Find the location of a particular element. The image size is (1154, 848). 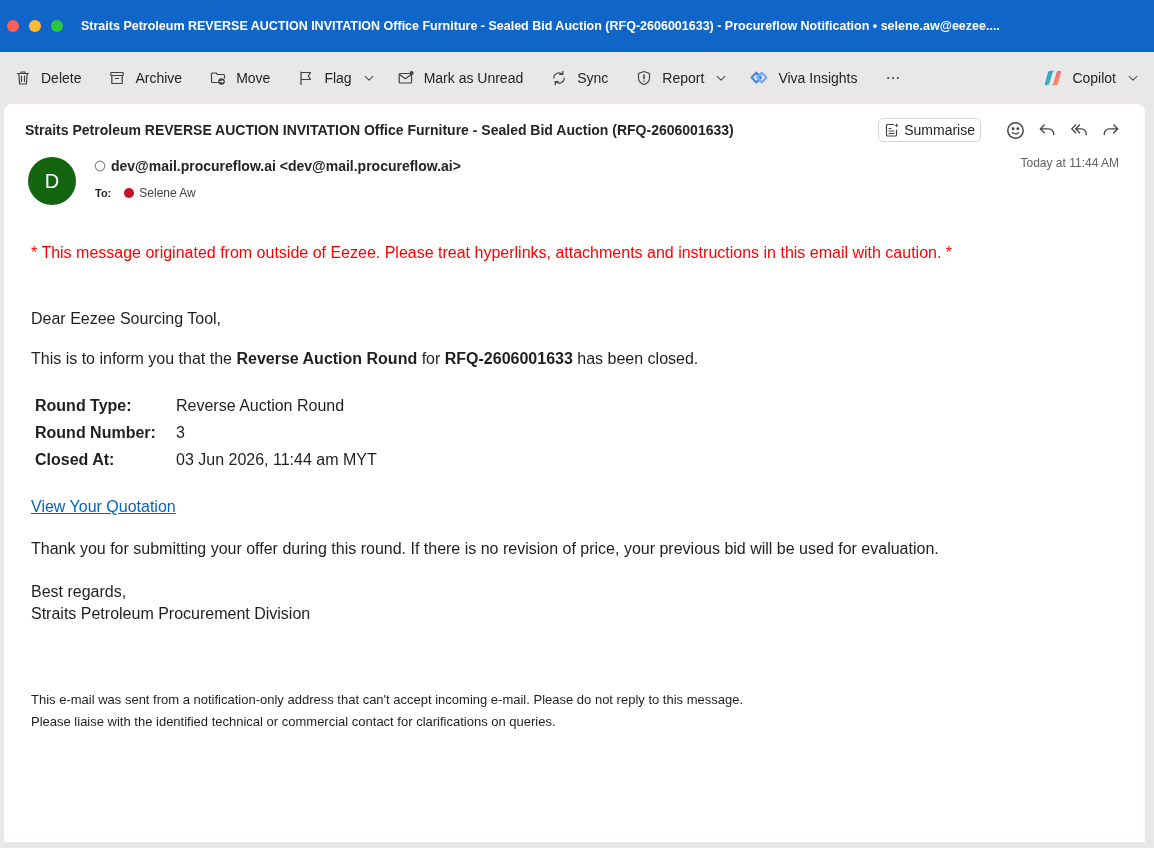

toolbar-button: Move is located at coordinates (240, 78).